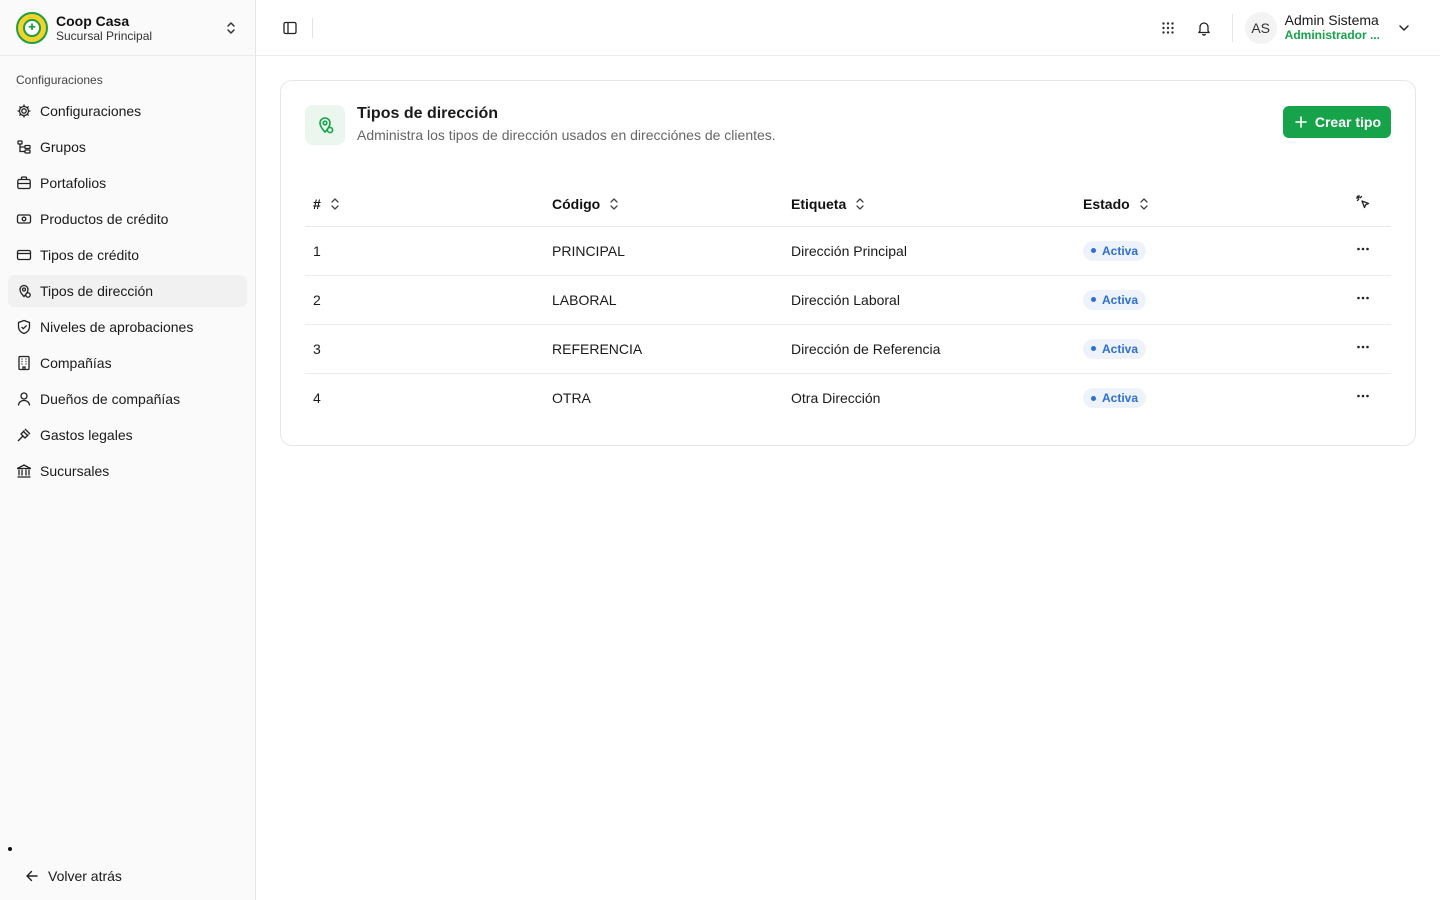 The height and width of the screenshot is (900, 1440). I want to click on sidebar-item-duenos-companias: Dueños de compañías, so click(127, 399).